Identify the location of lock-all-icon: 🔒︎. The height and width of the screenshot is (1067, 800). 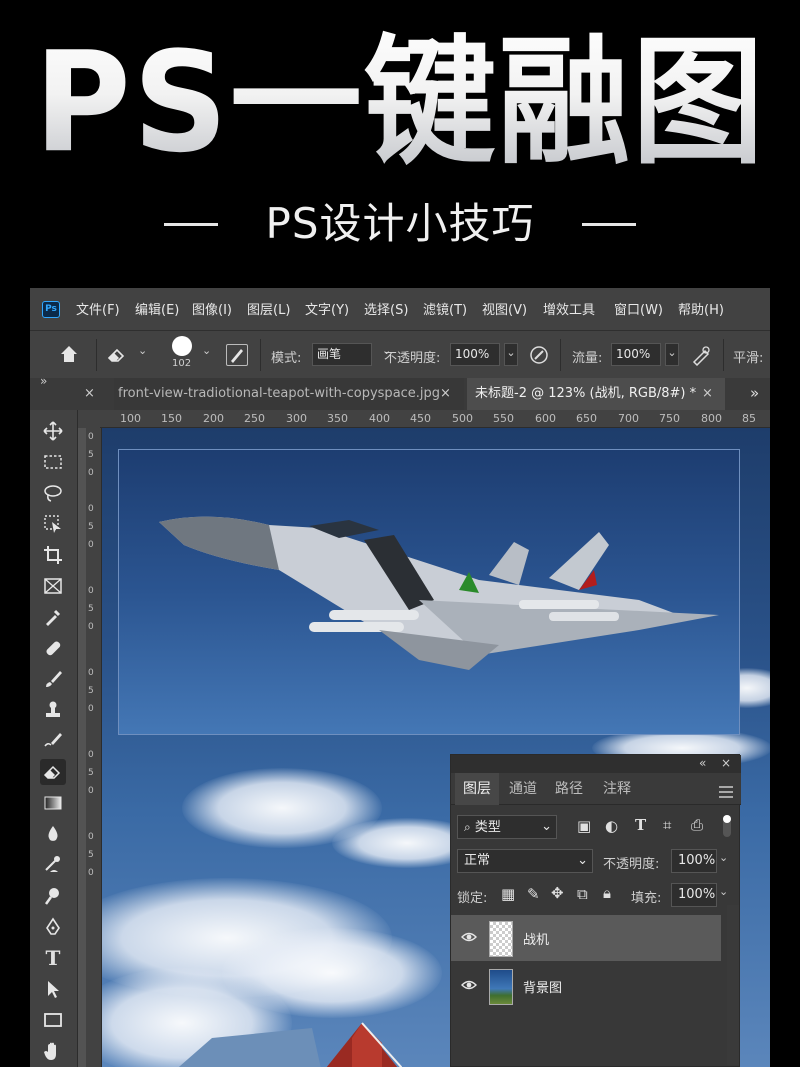
(607, 893).